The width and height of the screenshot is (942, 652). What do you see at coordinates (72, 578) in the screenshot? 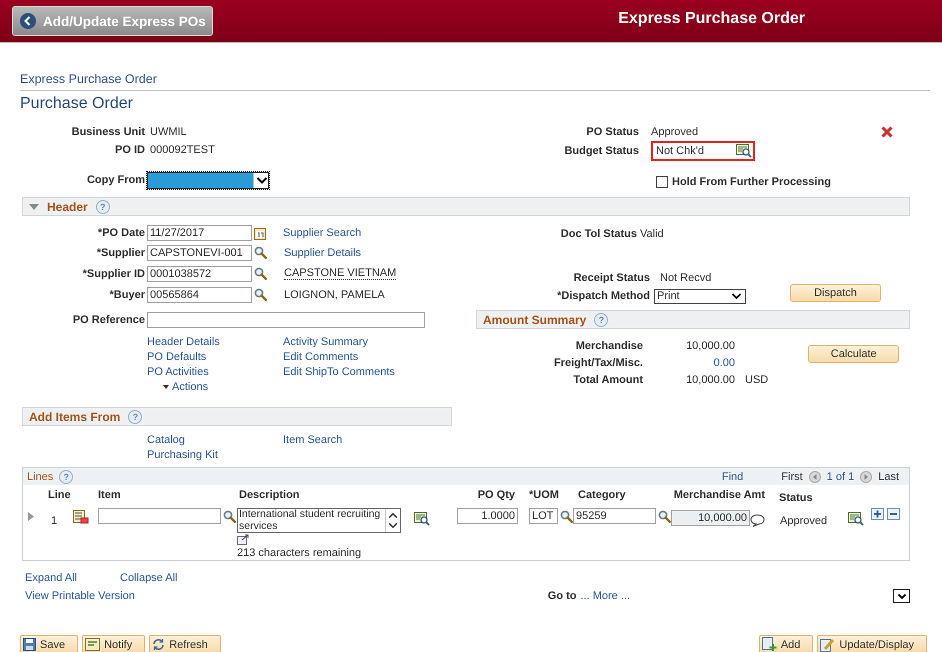
I see `expand-all-link: Expand All` at bounding box center [72, 578].